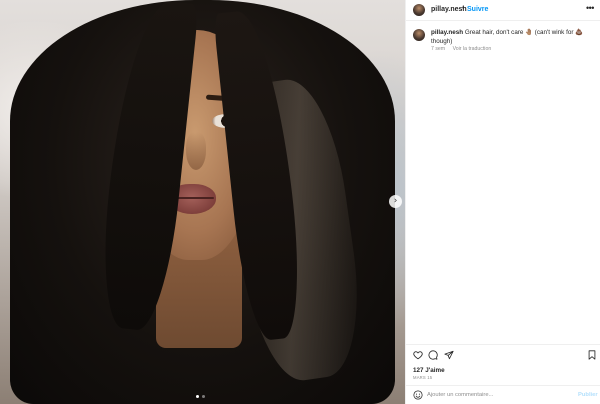 The image size is (600, 404). What do you see at coordinates (554, 32) in the screenshot?
I see `caption-body-2: (can't wink for` at bounding box center [554, 32].